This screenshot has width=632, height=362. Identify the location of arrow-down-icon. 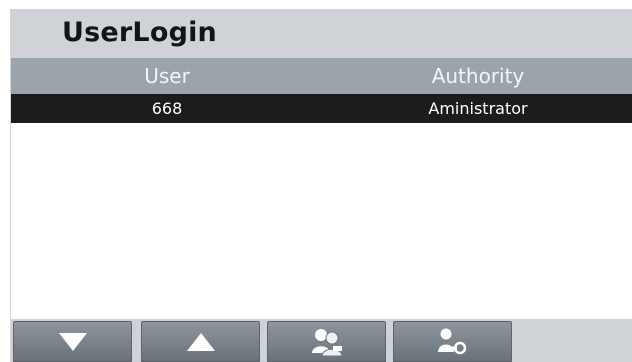
(72, 341).